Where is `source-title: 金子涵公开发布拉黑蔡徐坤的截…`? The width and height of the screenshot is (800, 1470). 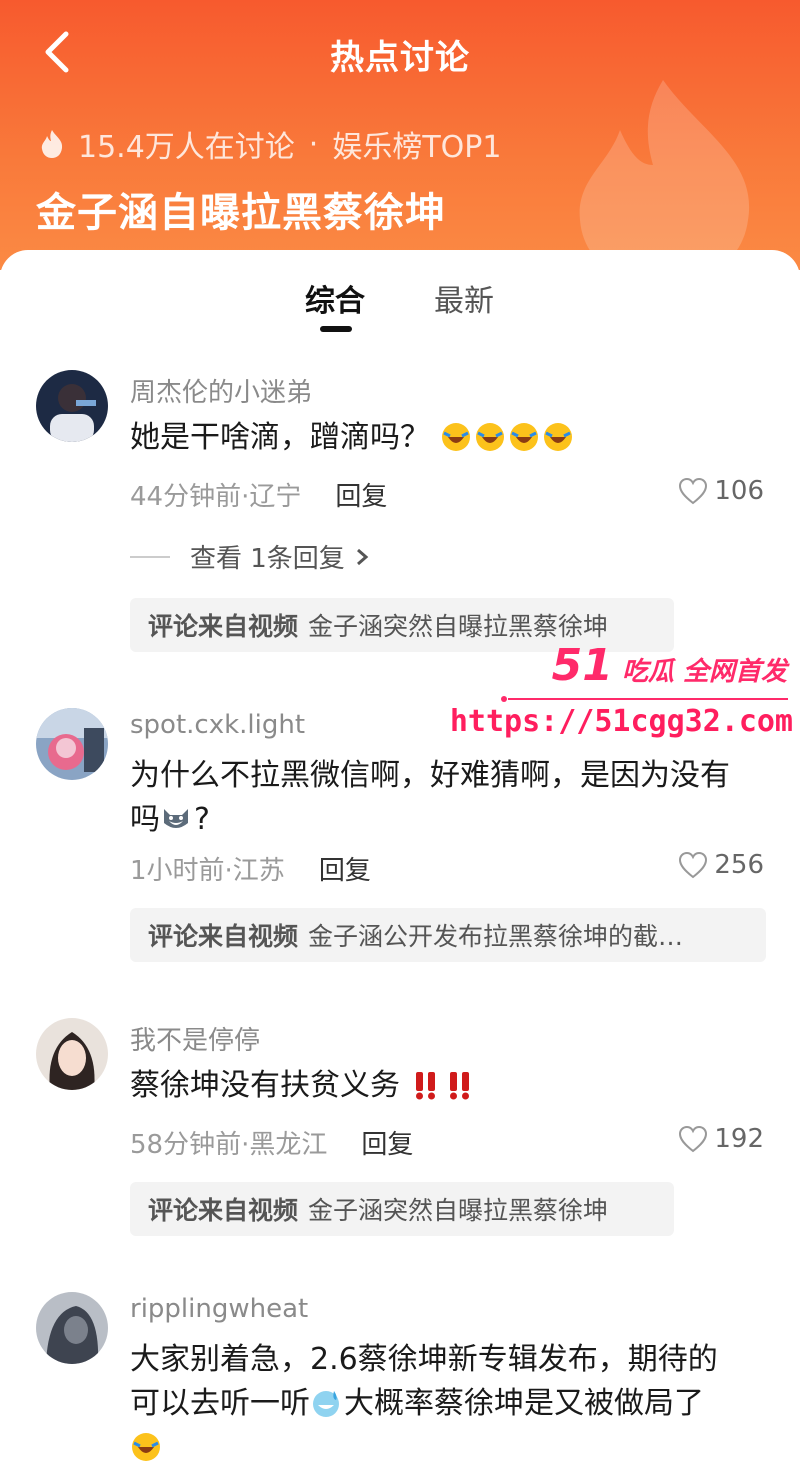 source-title: 金子涵公开发布拉黑蔡徐坤的截… is located at coordinates (496, 936).